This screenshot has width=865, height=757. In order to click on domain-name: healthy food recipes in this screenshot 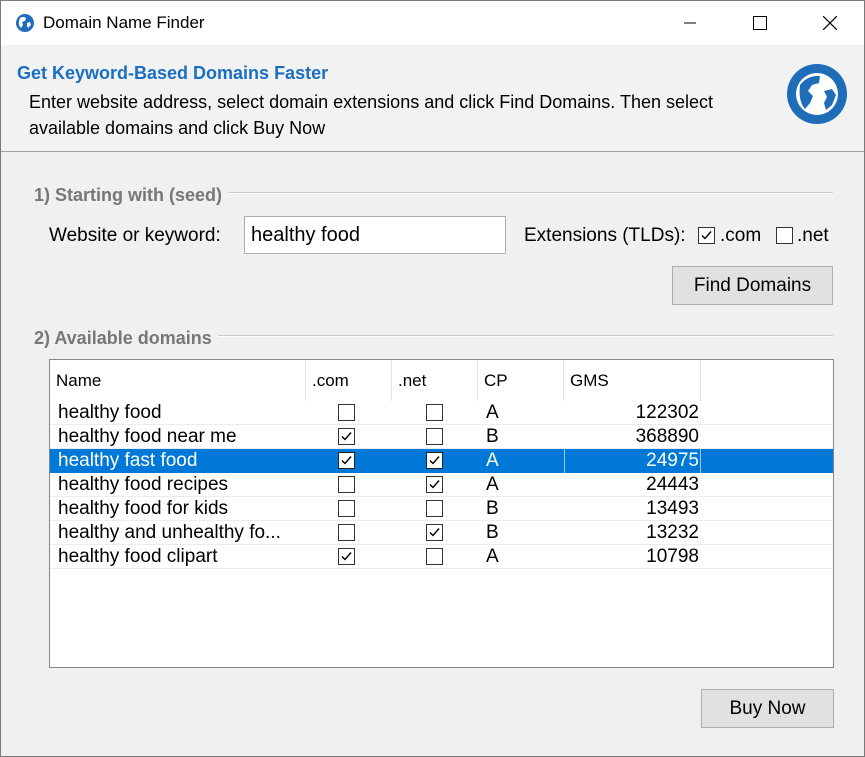, I will do `click(143, 484)`.